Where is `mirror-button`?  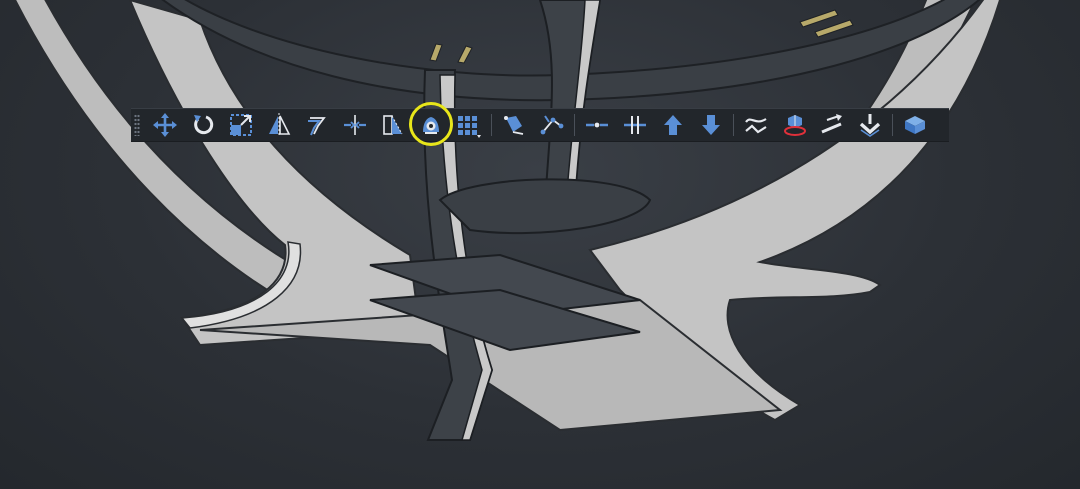 mirror-button is located at coordinates (279, 125).